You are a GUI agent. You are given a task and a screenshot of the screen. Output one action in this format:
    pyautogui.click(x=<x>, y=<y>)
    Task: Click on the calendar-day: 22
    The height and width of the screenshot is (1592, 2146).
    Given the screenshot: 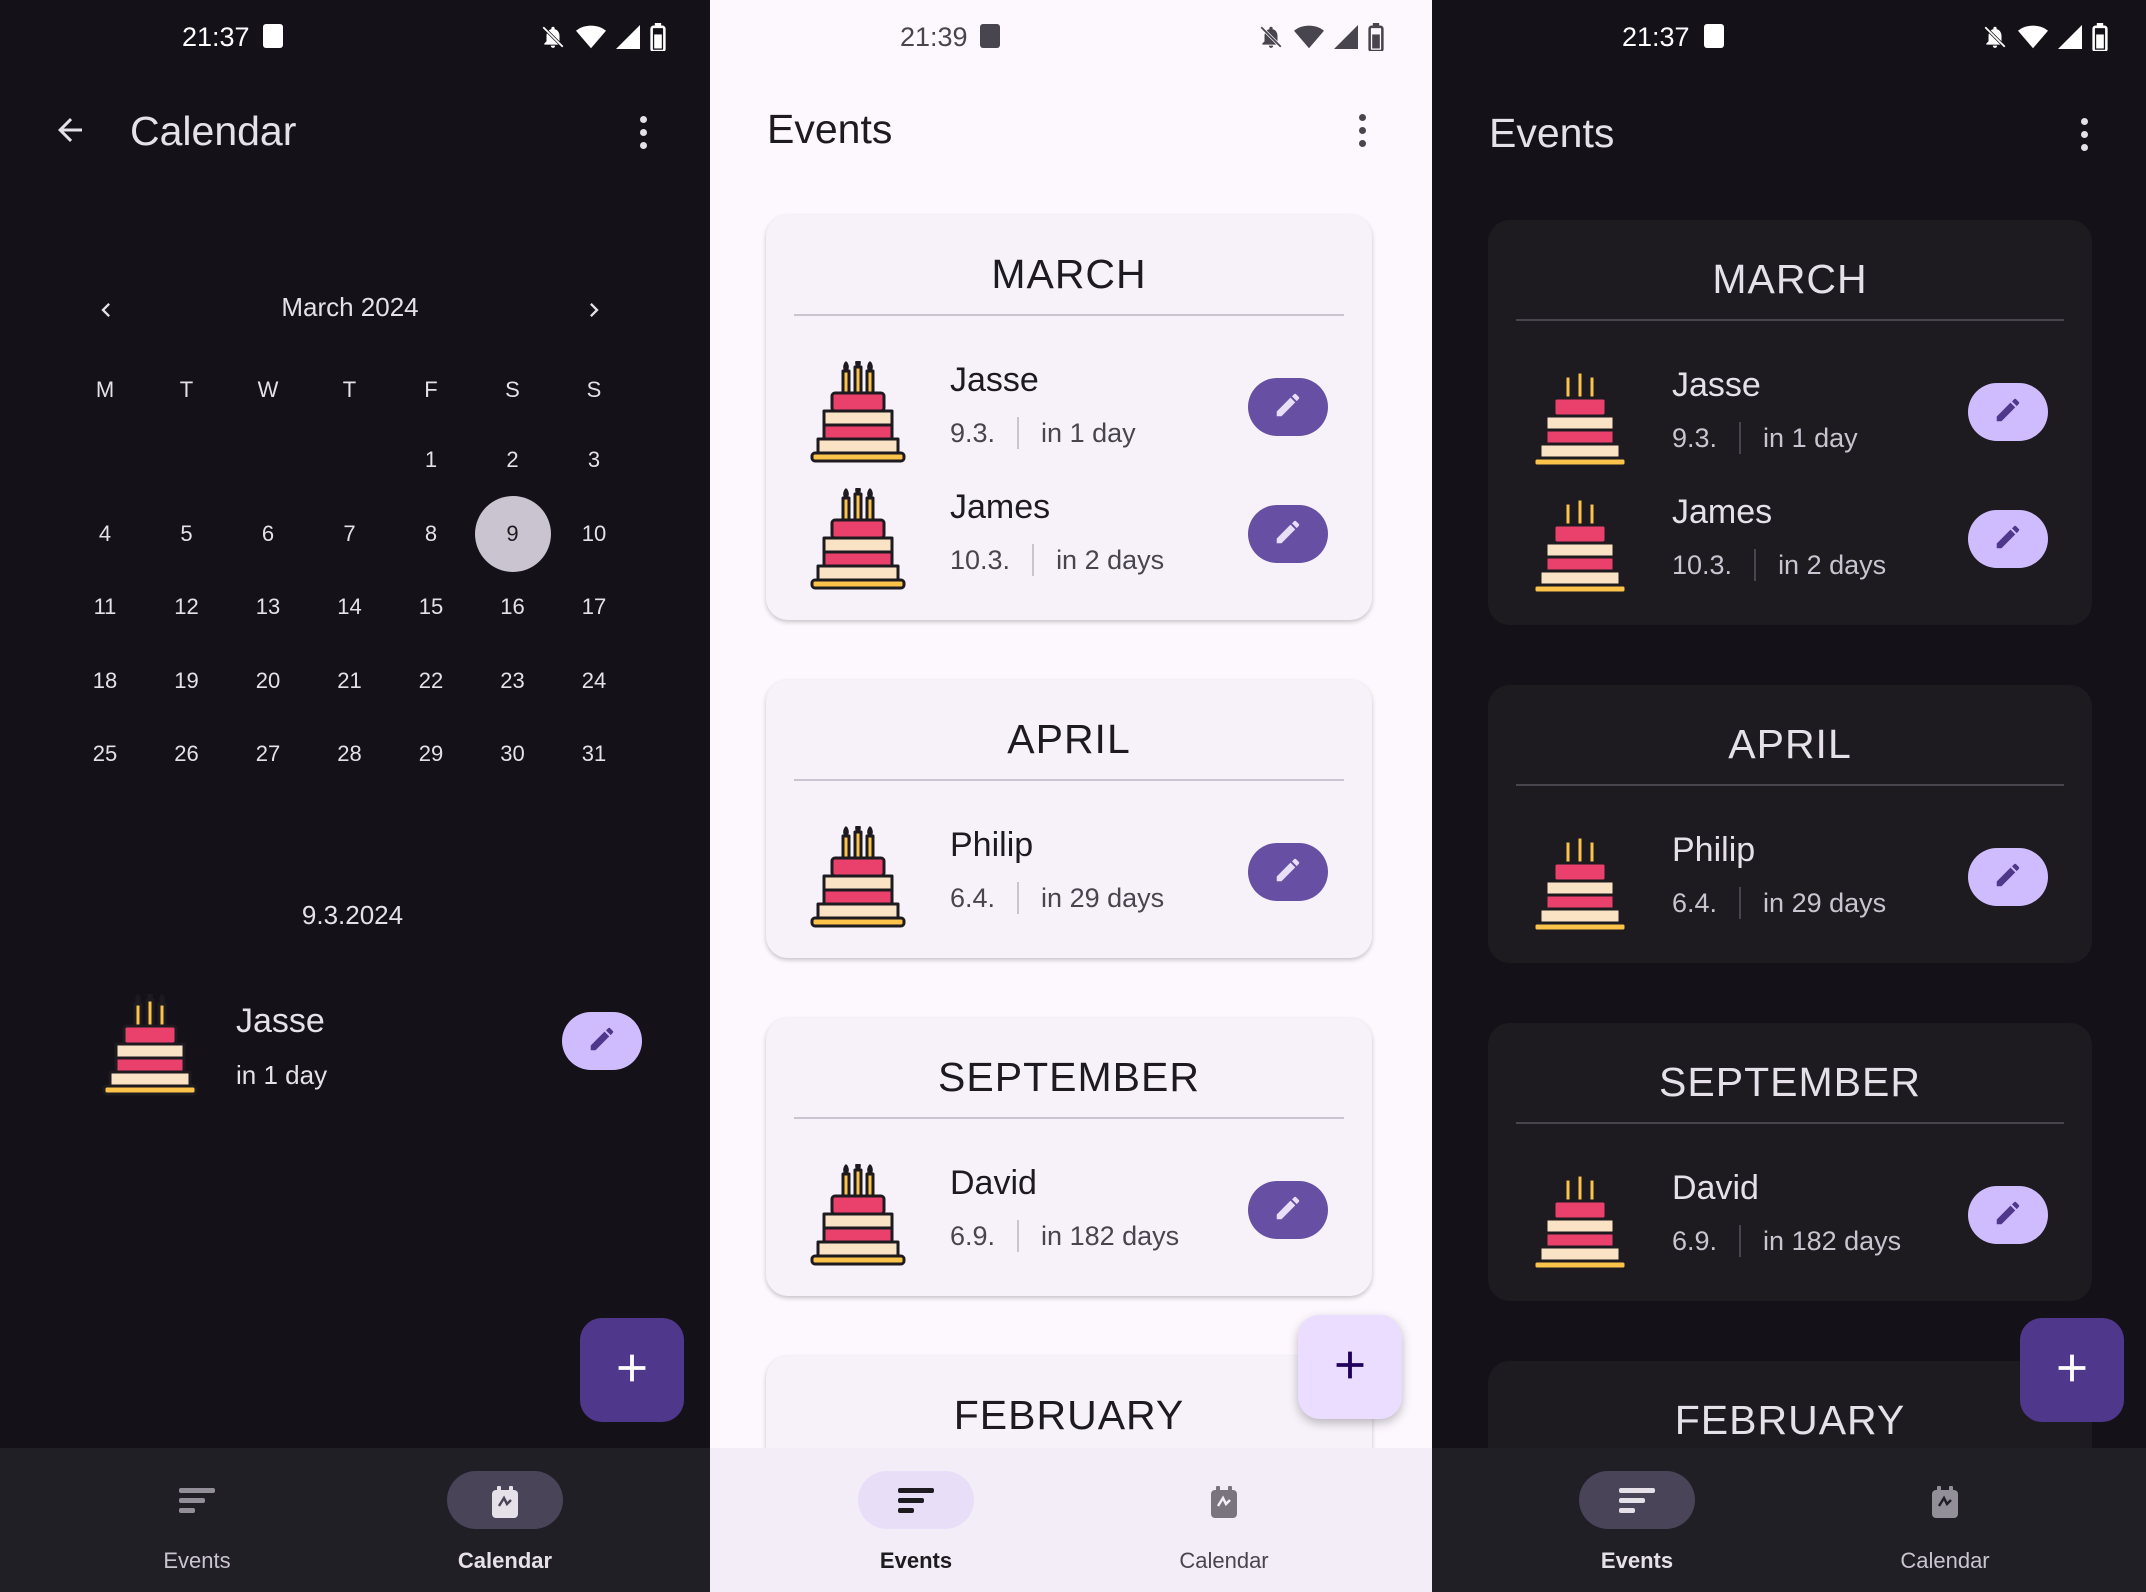 What is the action you would take?
    pyautogui.click(x=431, y=681)
    